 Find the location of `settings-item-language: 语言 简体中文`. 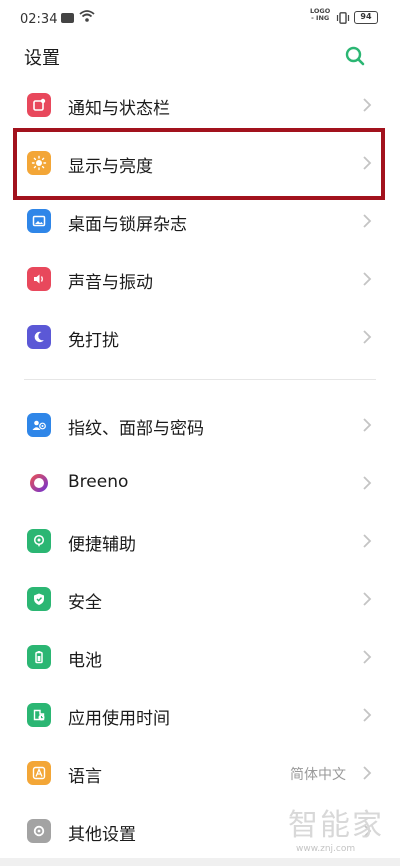

settings-item-language: 语言 简体中文 is located at coordinates (200, 773).